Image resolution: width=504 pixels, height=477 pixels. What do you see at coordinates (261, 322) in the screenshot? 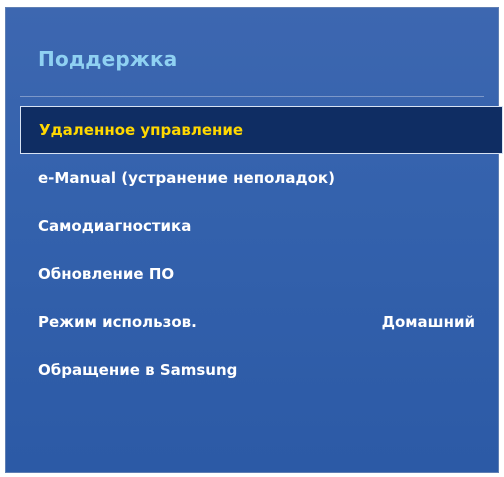
I see `menu-item-usage-mode: Режим использов. Домашний` at bounding box center [261, 322].